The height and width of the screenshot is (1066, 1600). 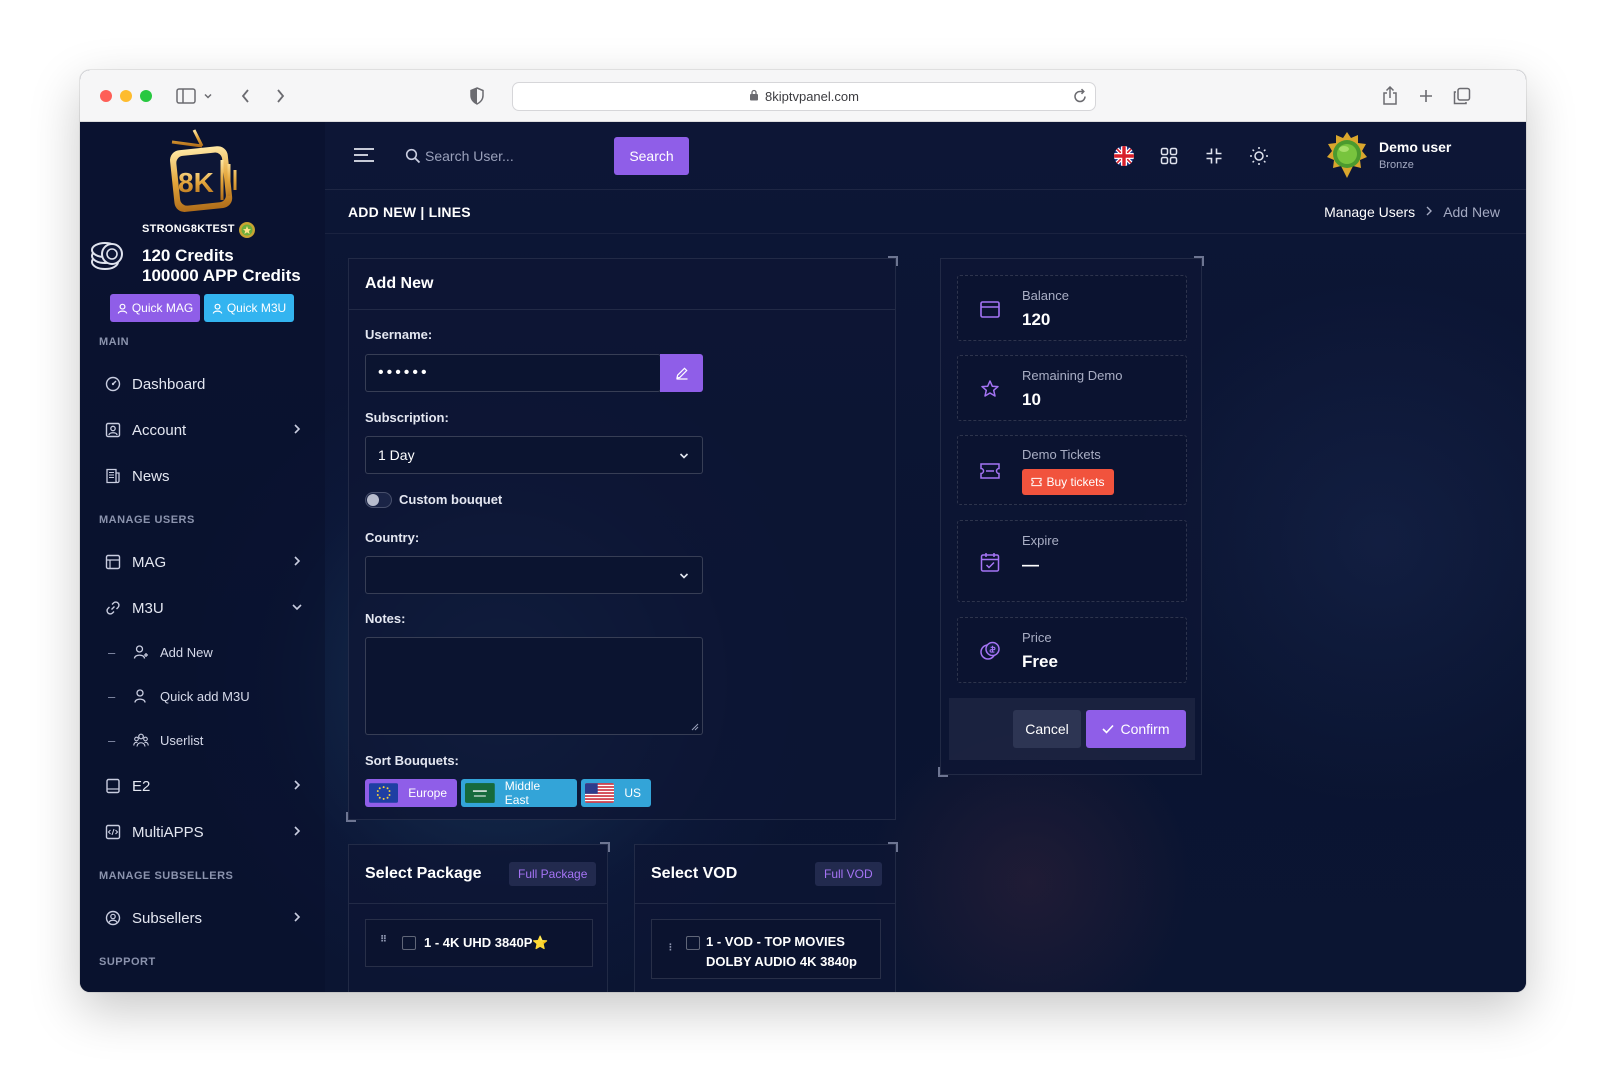 What do you see at coordinates (1259, 156) in the screenshot?
I see `theme-sun-icon` at bounding box center [1259, 156].